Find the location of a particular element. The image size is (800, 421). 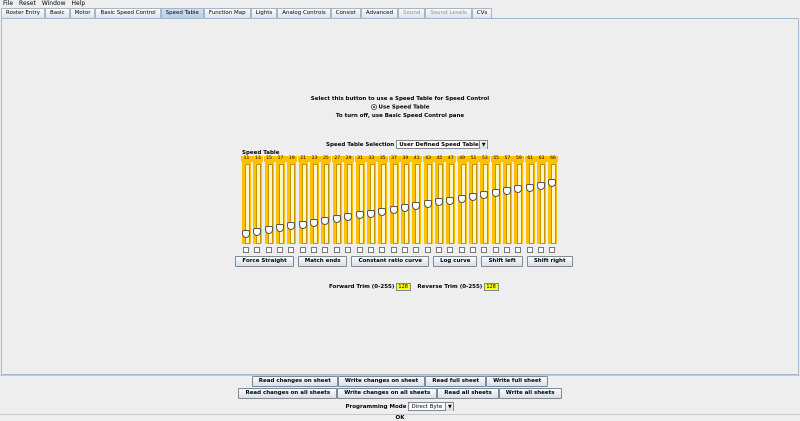

tab-analog-controls: Analog Controls is located at coordinates (304, 13).